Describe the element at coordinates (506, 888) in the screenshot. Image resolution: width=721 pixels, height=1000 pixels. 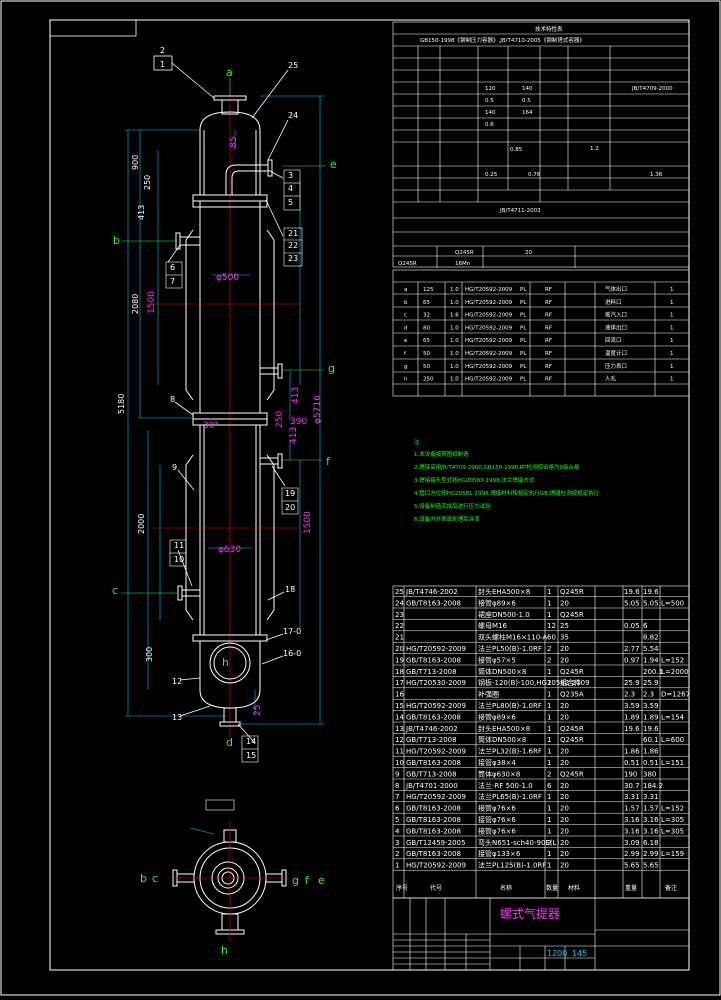
I see `parts-header-name: 名称` at that location.